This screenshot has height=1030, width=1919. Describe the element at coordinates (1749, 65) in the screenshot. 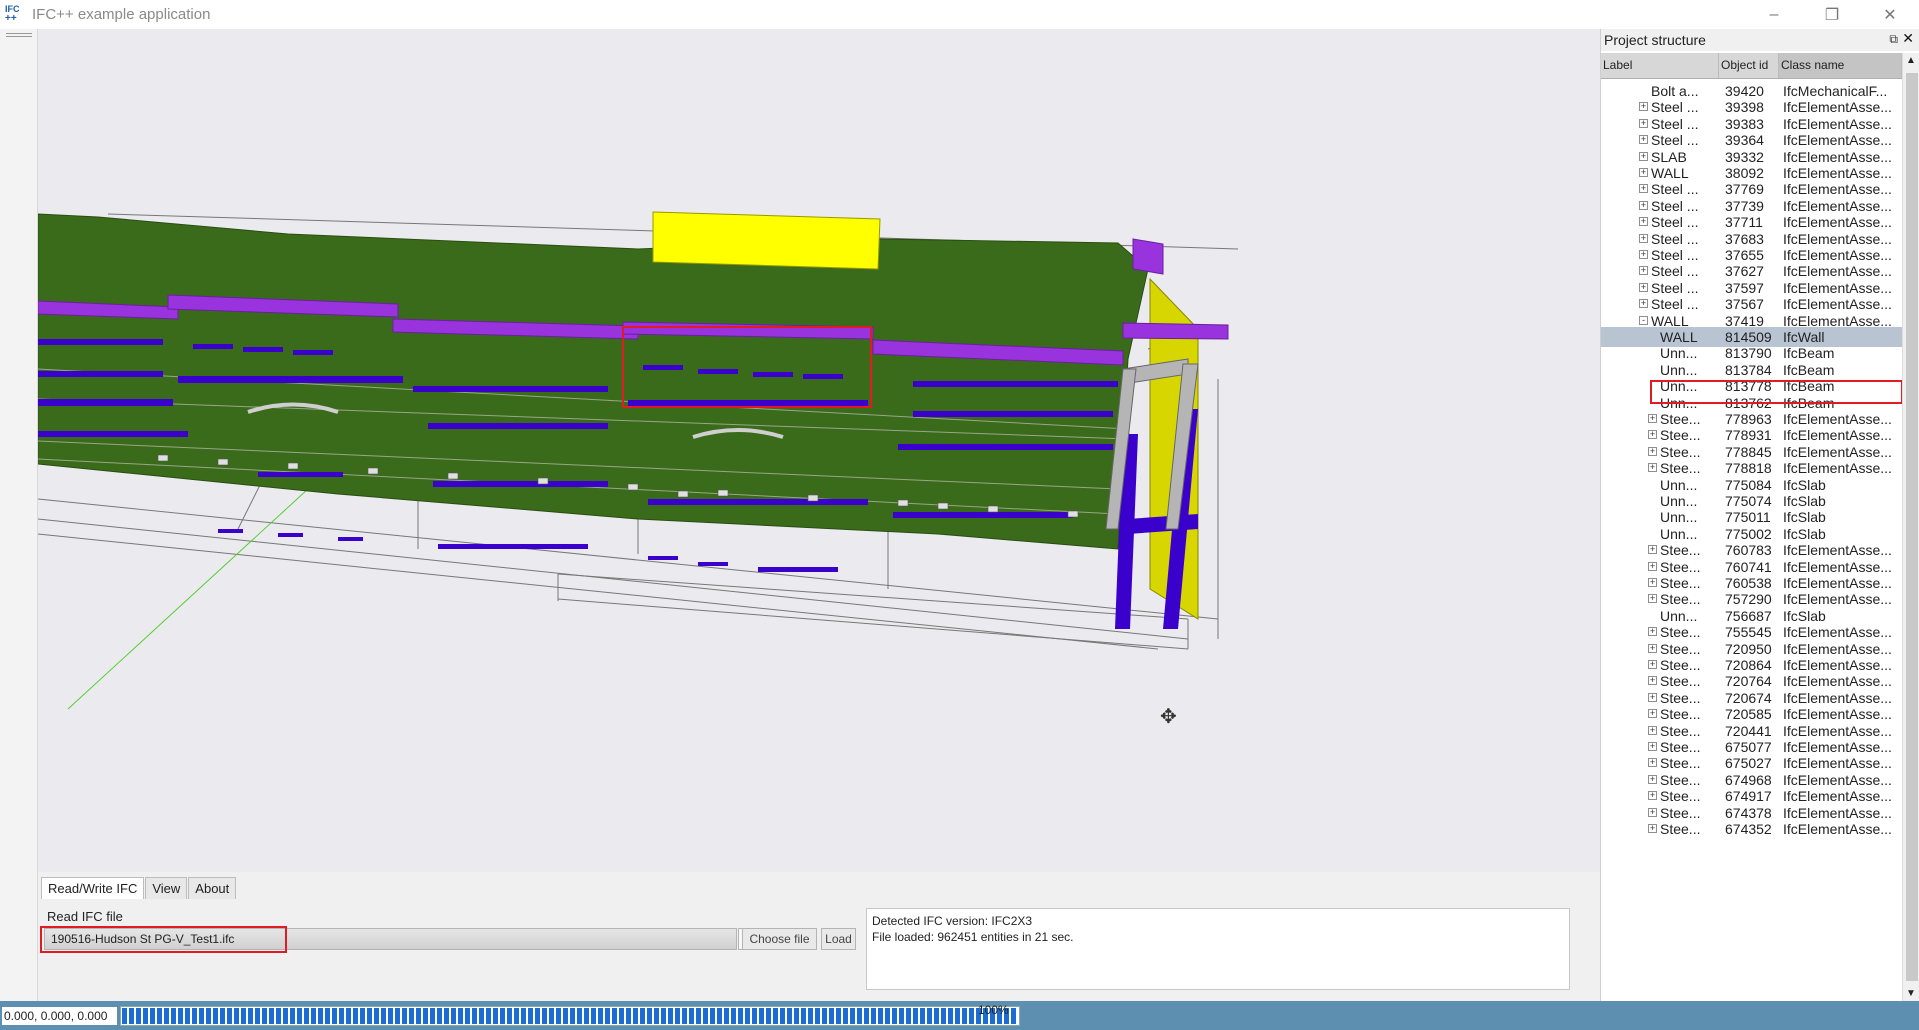

I see `column-header-object-id: Object id` at that location.